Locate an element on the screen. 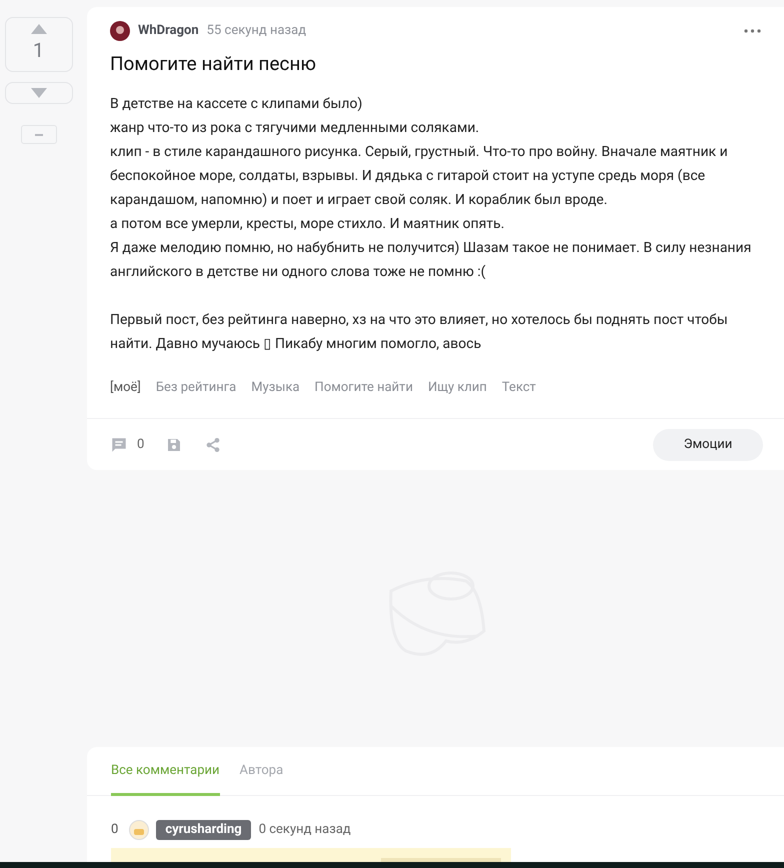 The height and width of the screenshot is (868, 784). share-icon is located at coordinates (213, 444).